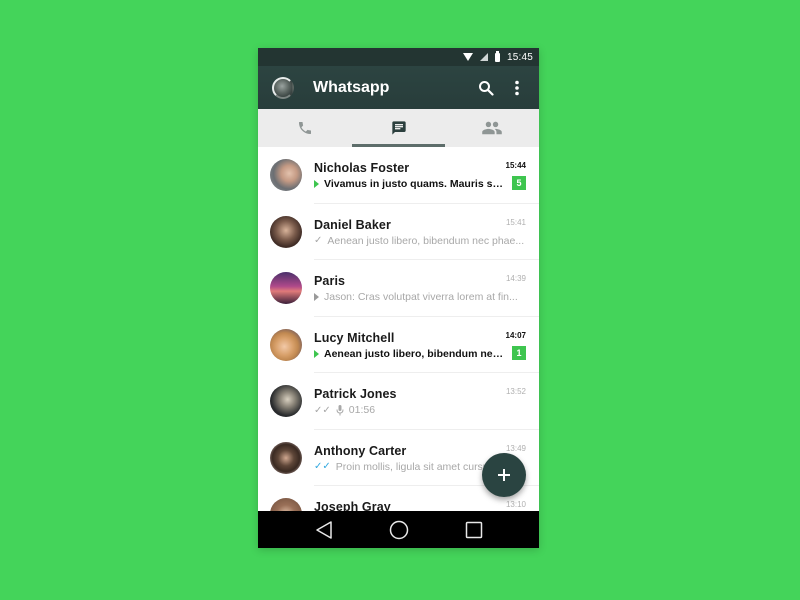  What do you see at coordinates (351, 87) in the screenshot?
I see `app-title: Whatsapp` at bounding box center [351, 87].